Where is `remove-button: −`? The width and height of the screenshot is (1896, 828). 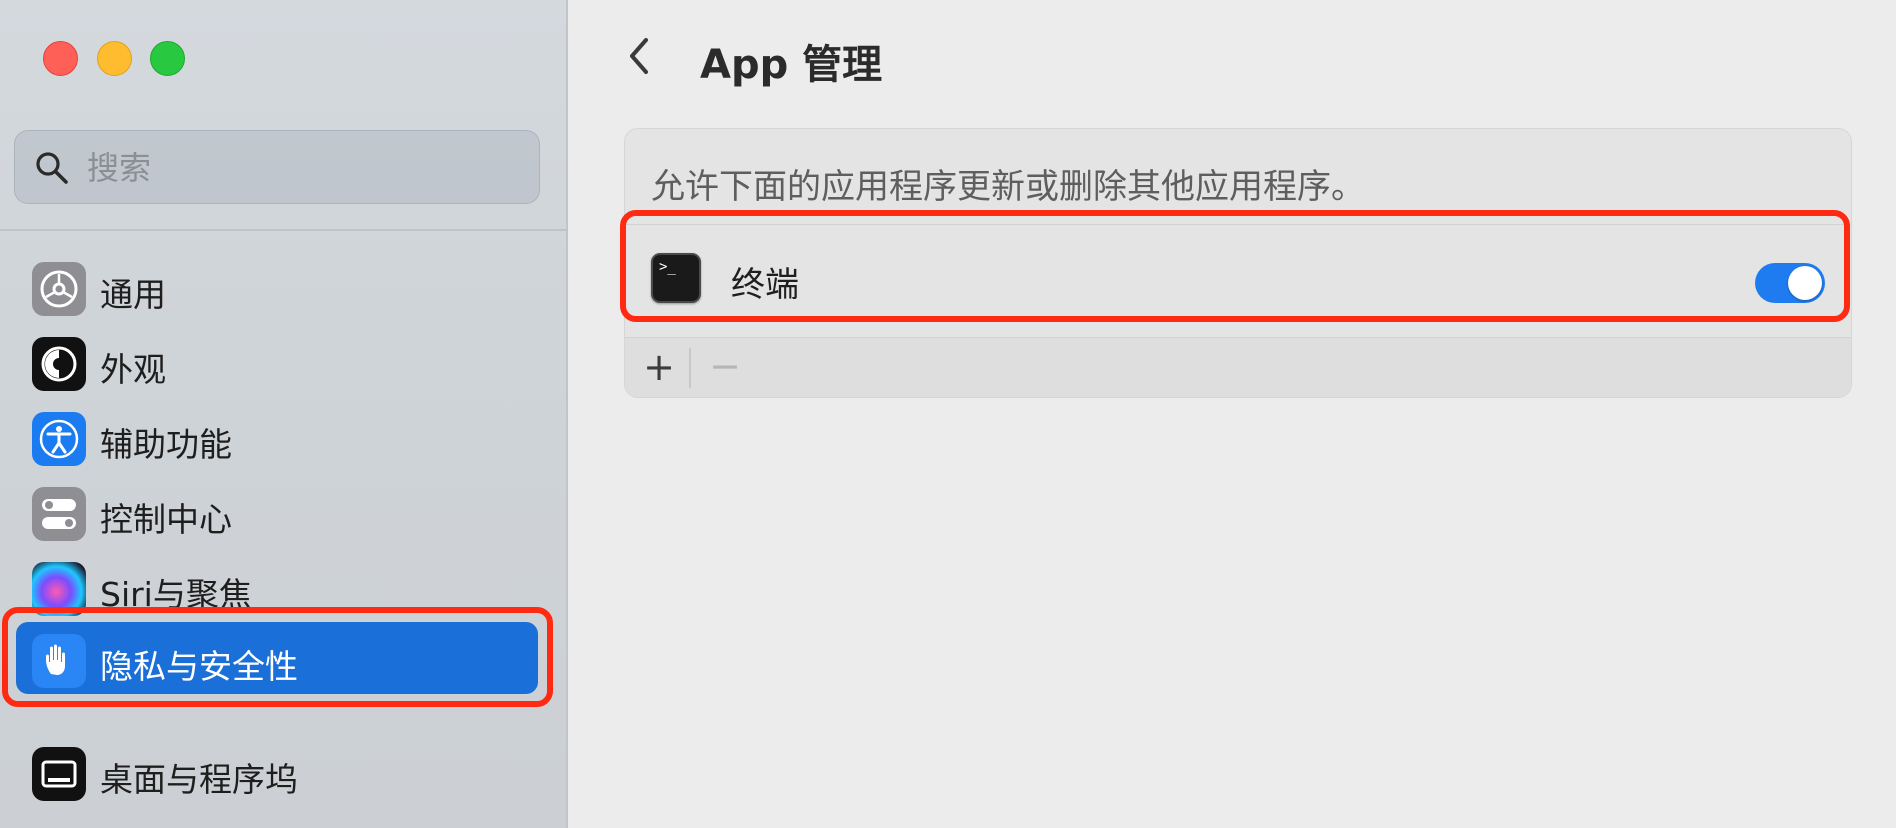 remove-button: − is located at coordinates (725, 367).